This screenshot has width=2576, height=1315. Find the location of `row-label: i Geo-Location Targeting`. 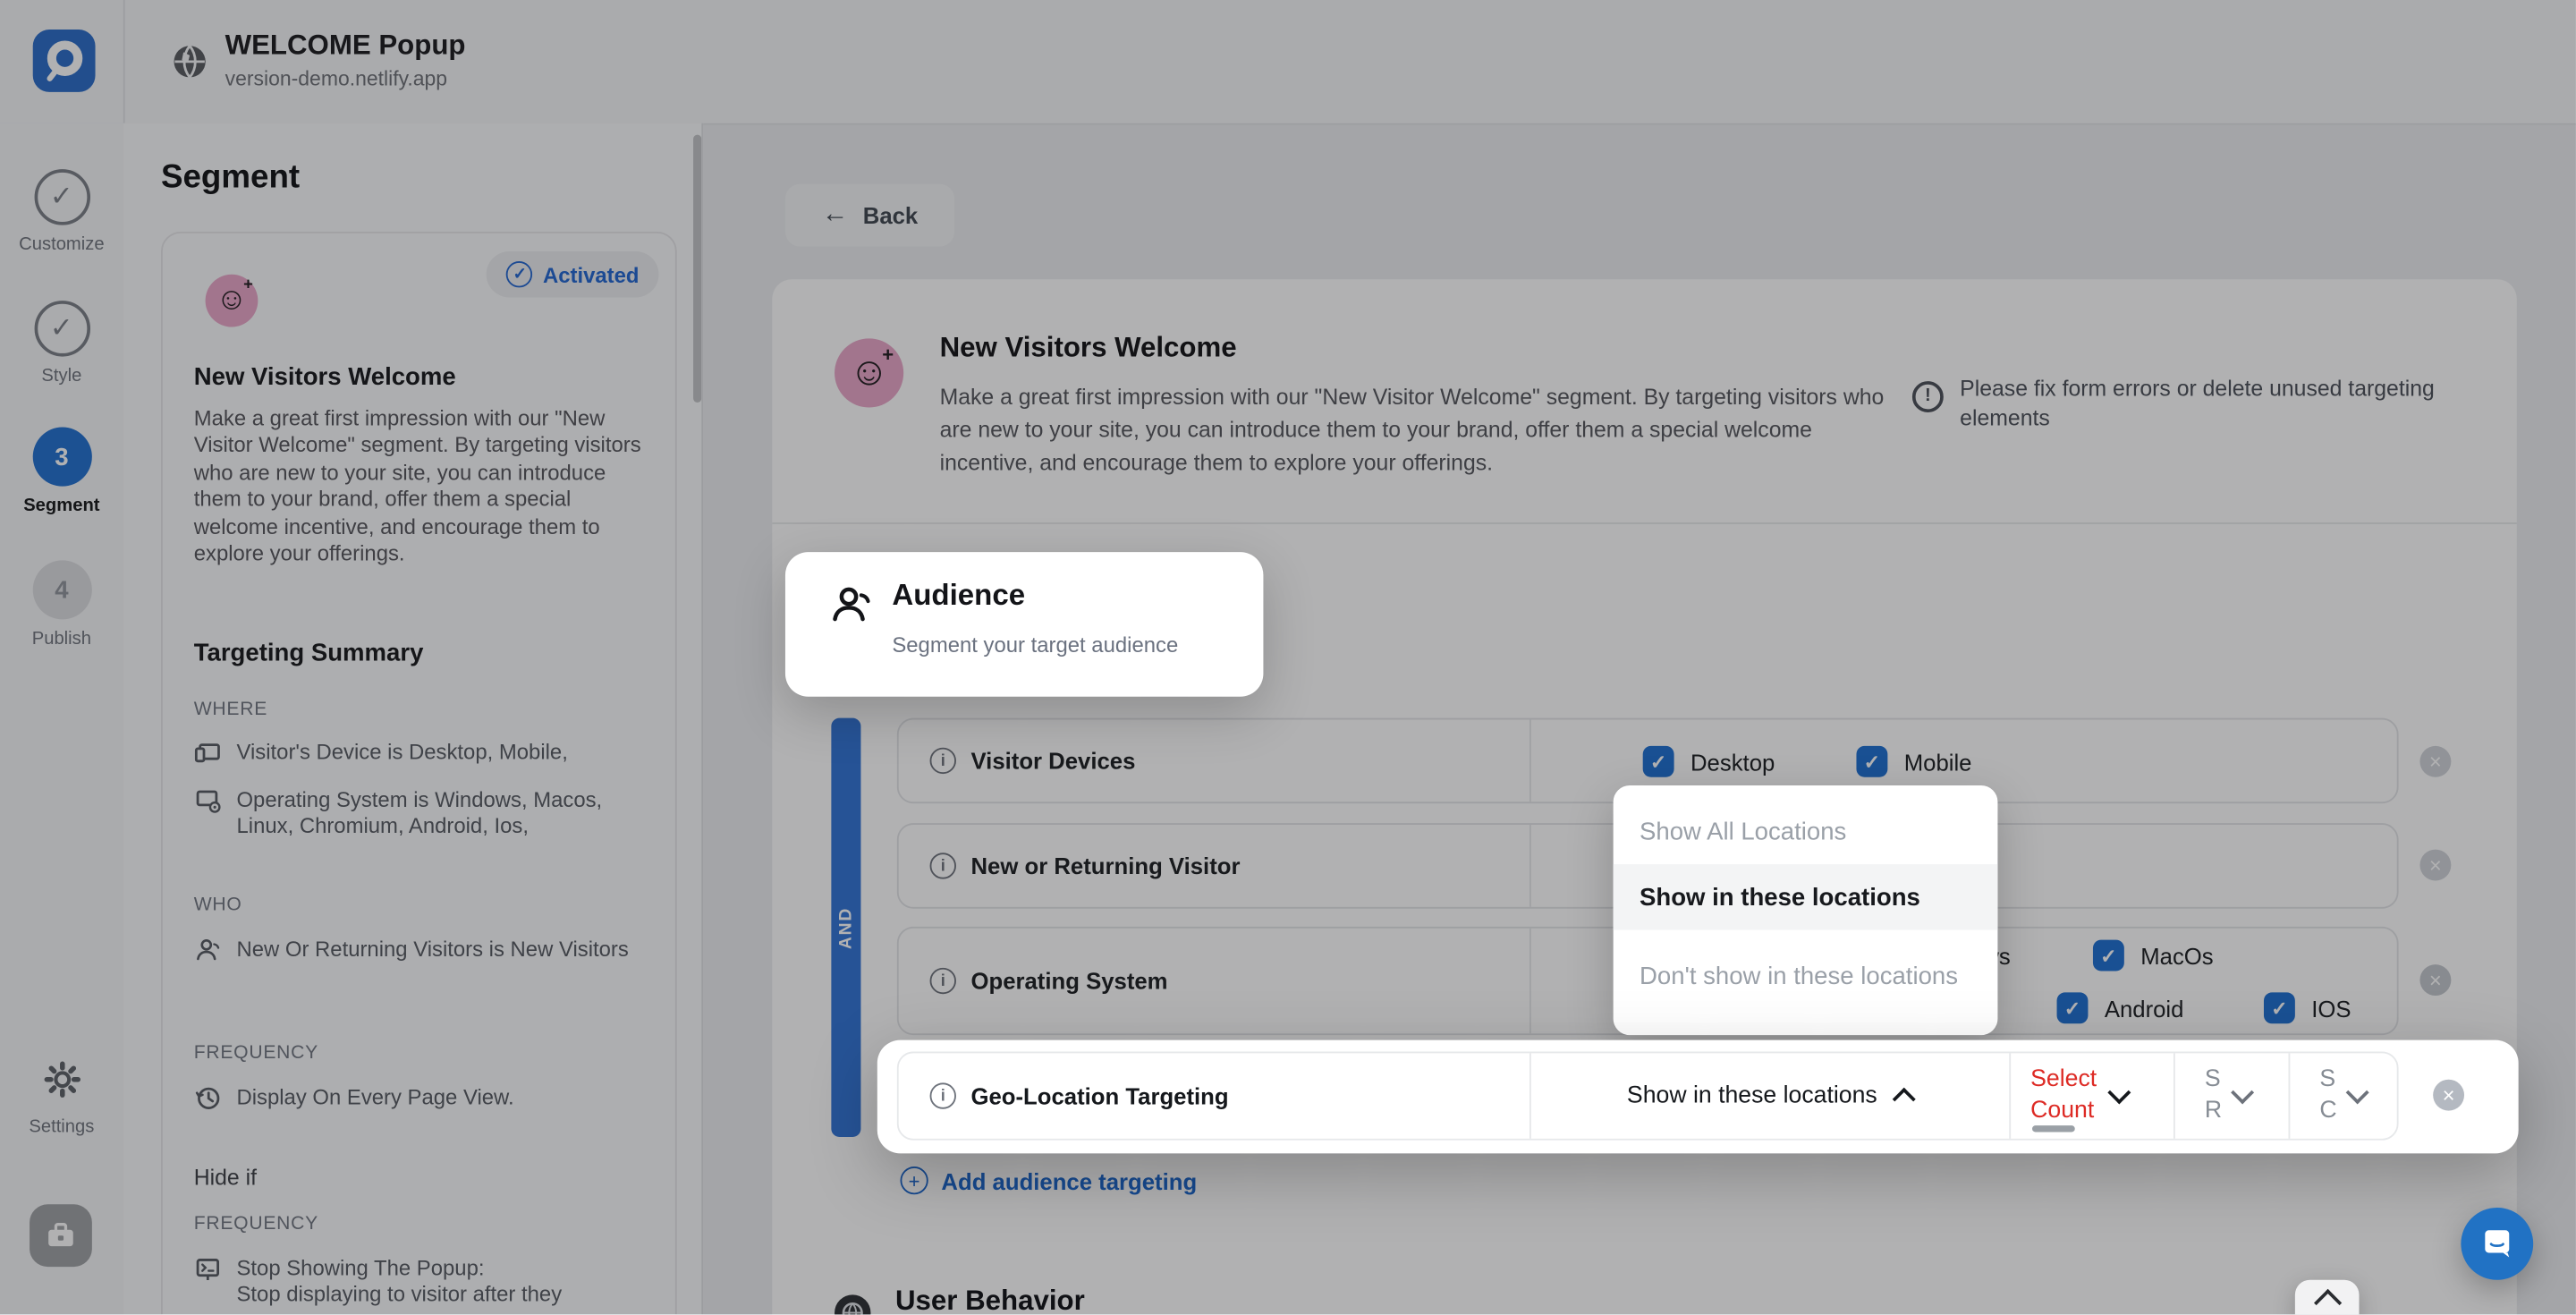

row-label: i Geo-Location Targeting is located at coordinates (1079, 1096).